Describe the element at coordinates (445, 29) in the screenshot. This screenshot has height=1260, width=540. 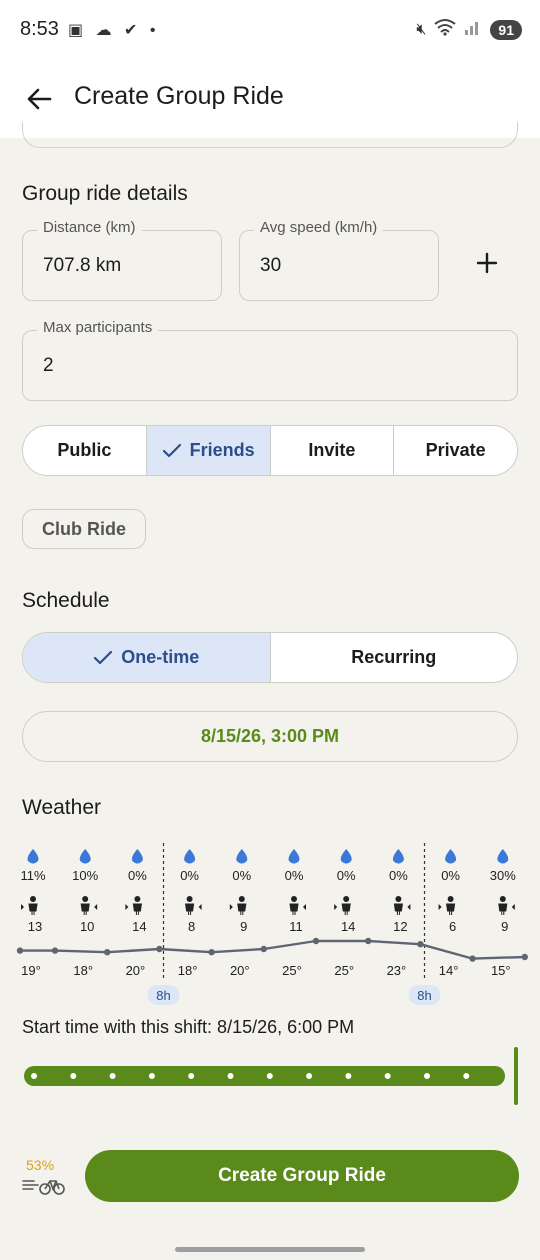
I see `wifi-icon` at that location.